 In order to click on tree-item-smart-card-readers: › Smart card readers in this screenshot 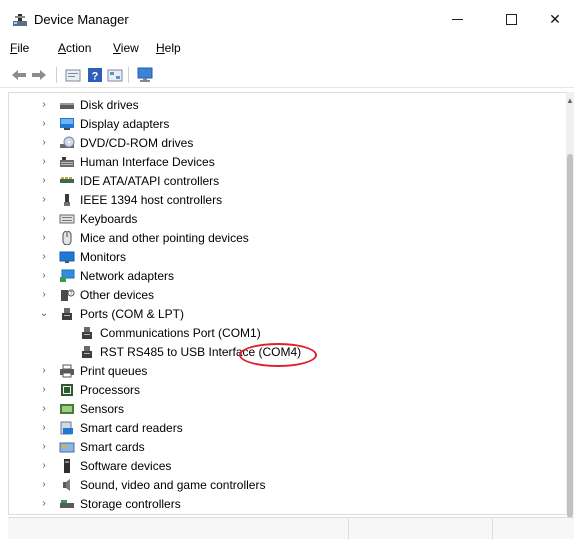, I will do `click(283, 427)`.